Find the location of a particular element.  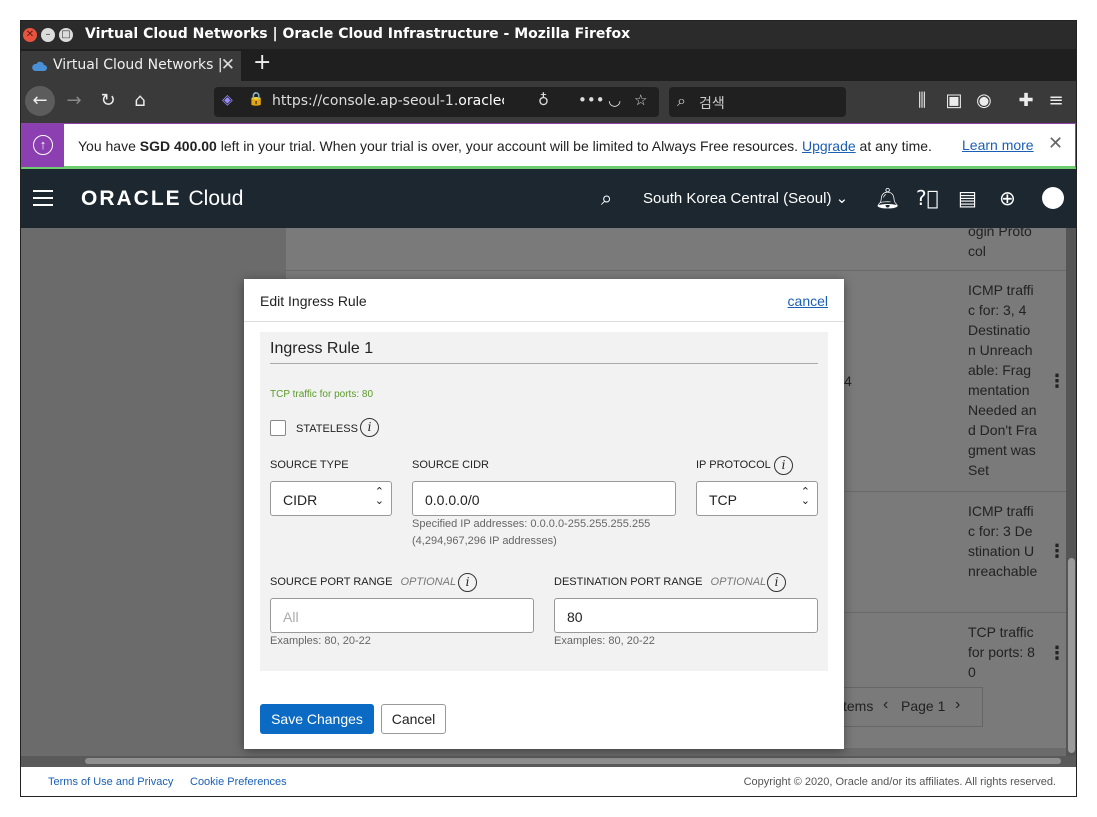

url-text: https://console.ap-seoul-1.oraclecl is located at coordinates (388, 101).